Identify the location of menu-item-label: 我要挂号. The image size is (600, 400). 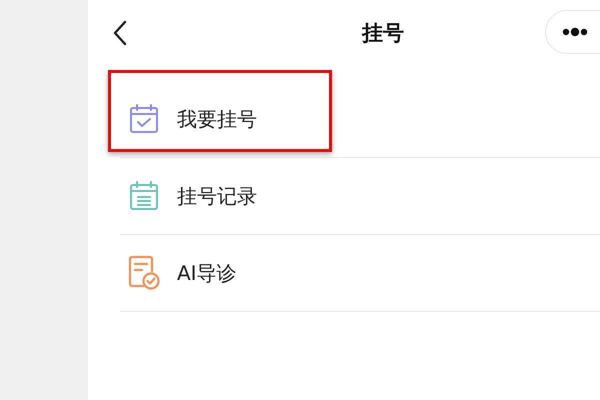
(217, 119).